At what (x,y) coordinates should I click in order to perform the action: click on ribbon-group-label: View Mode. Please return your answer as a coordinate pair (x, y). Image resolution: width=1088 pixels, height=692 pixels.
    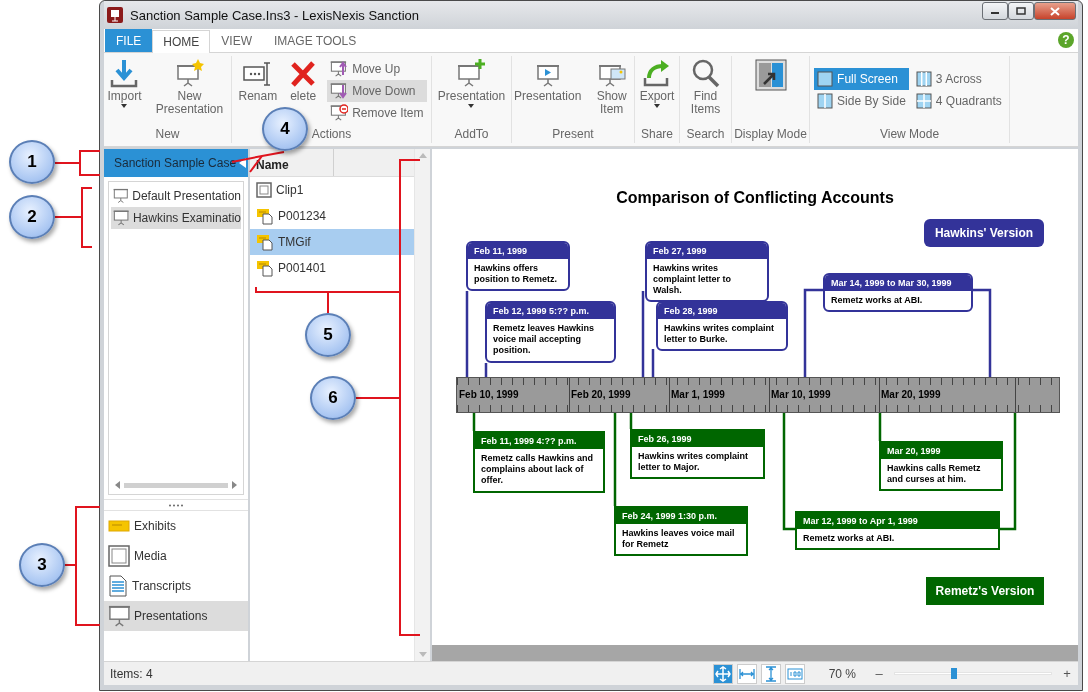
    Looking at the image, I should click on (909, 135).